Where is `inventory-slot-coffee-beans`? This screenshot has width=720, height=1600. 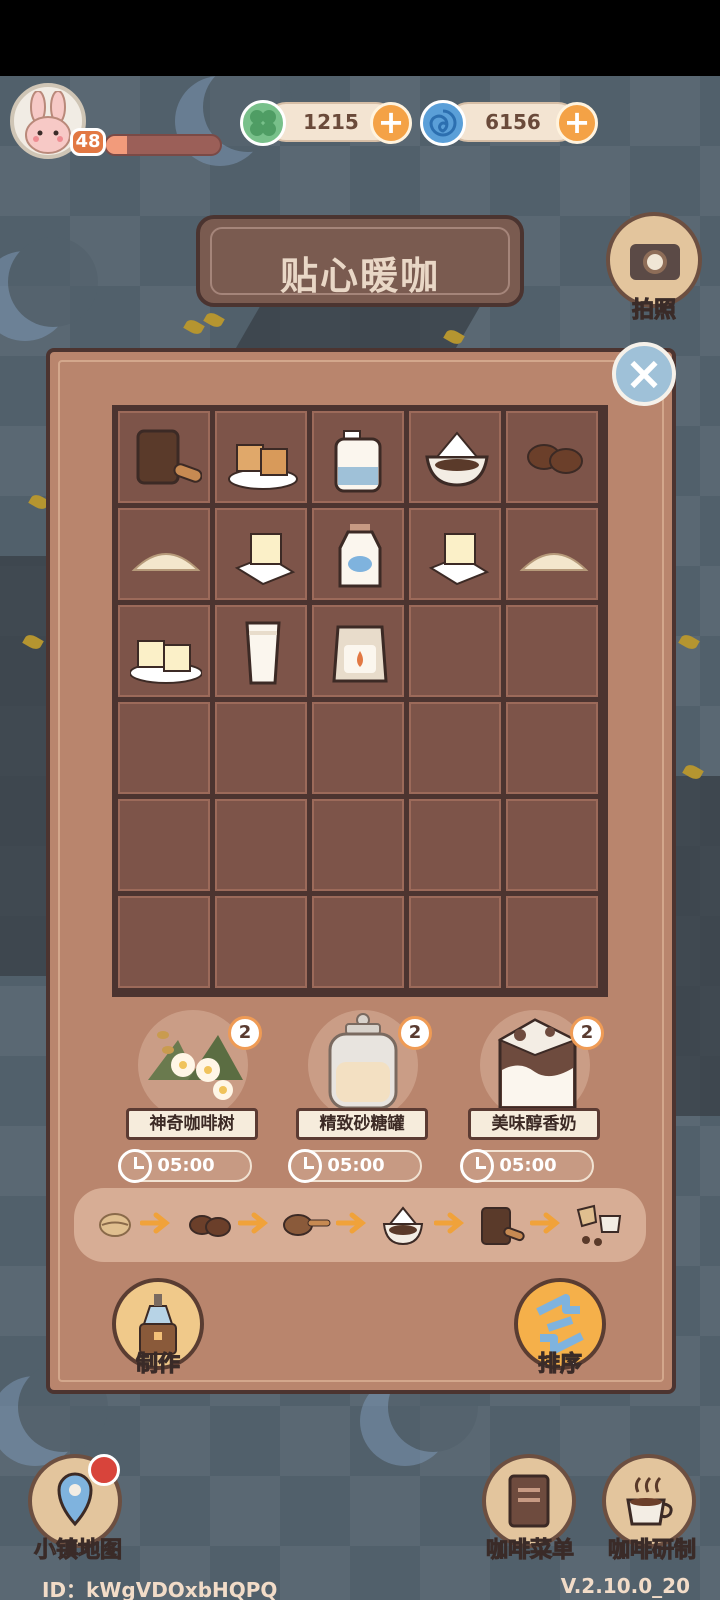
inventory-slot-coffee-beans is located at coordinates (552, 457).